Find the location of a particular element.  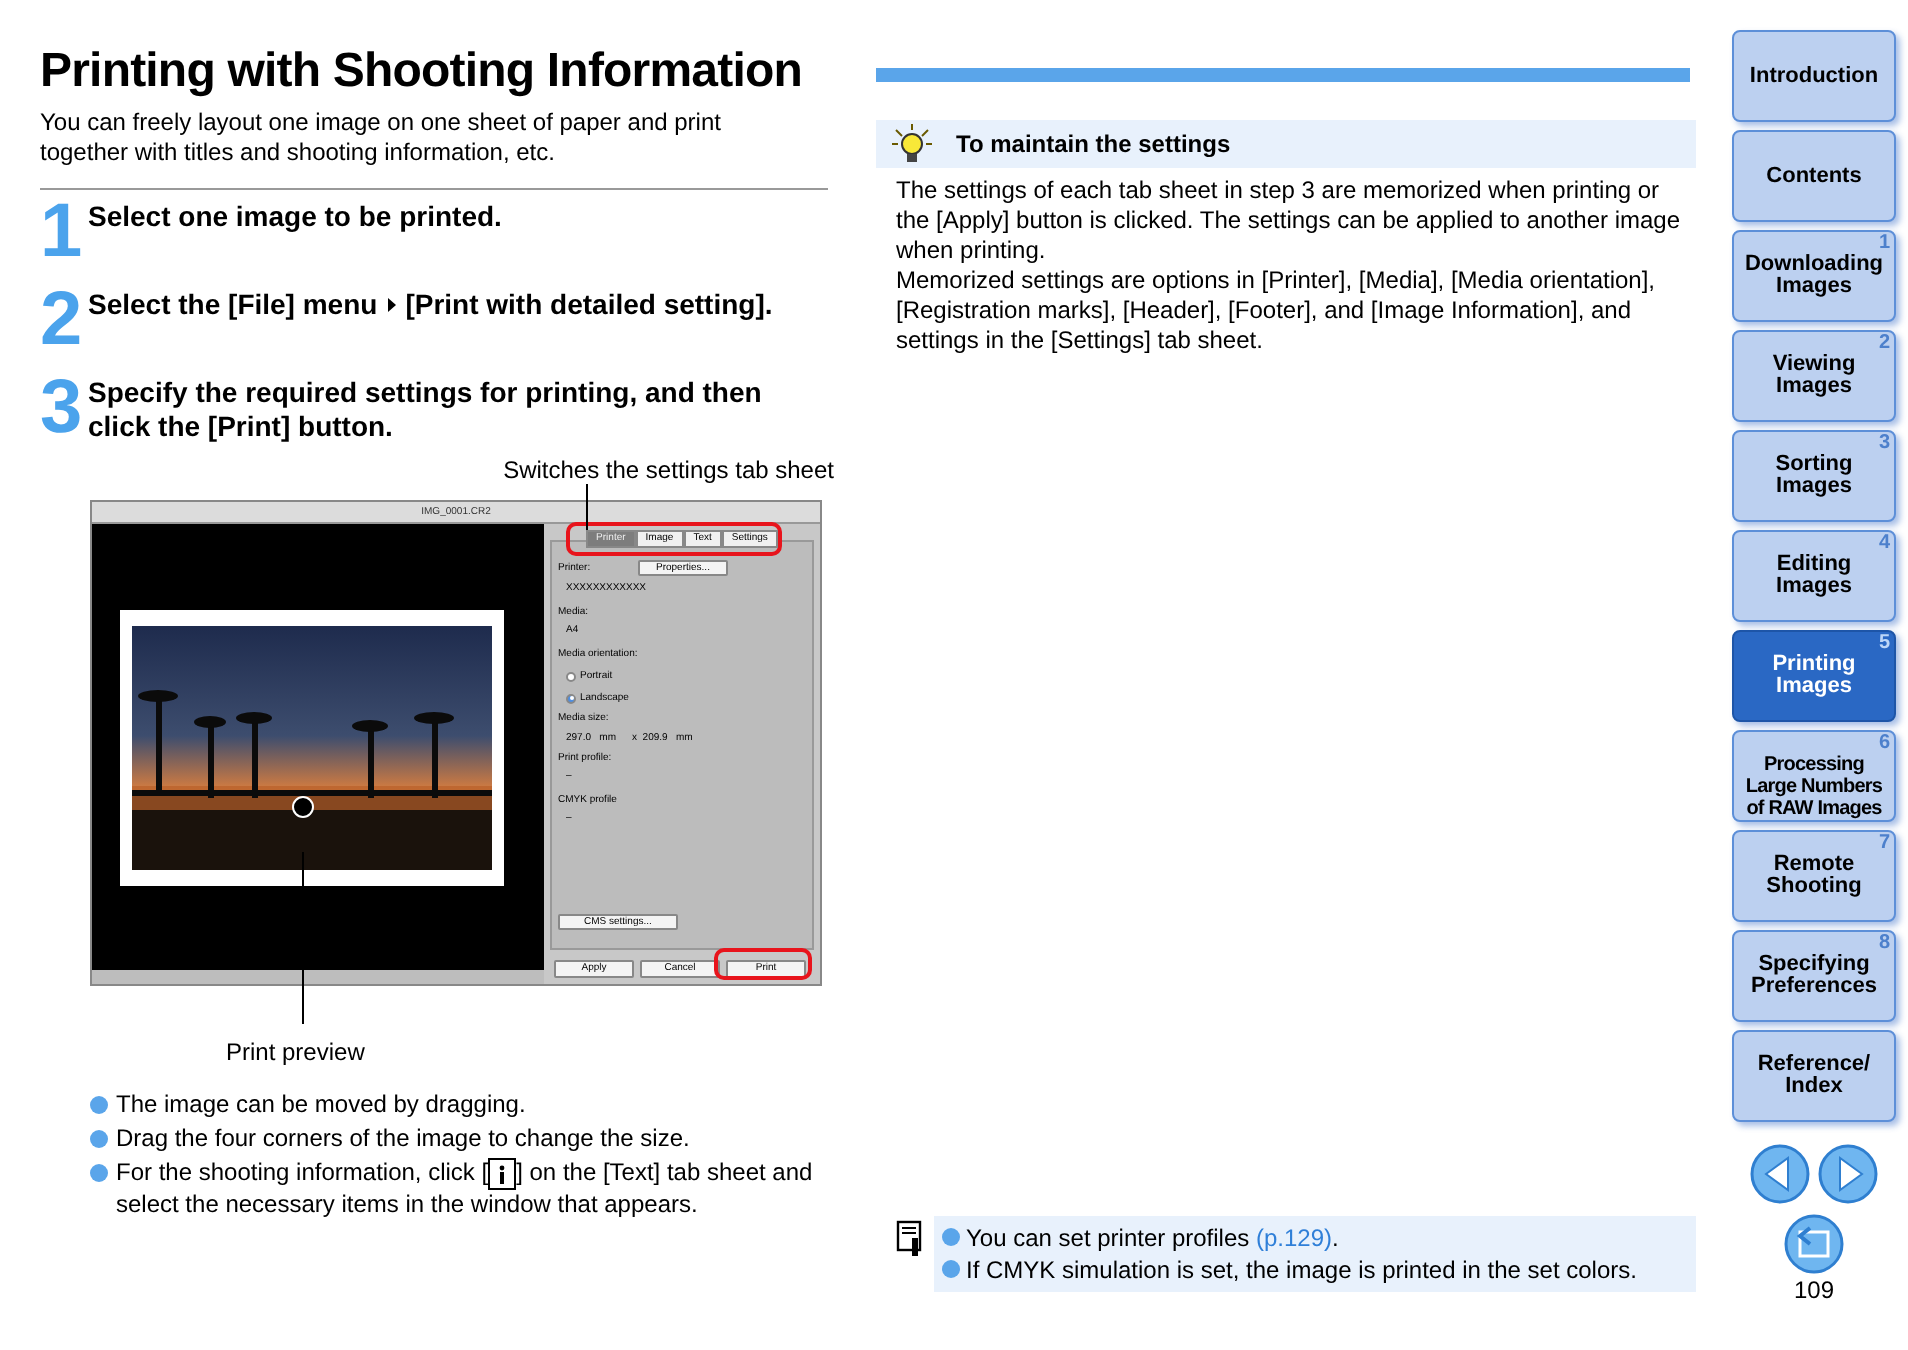

bullet-text: For the shooting information, click [ ] on the [Text] tab sheet and select the necessary items in the window that appears. is located at coordinates (465, 1189).